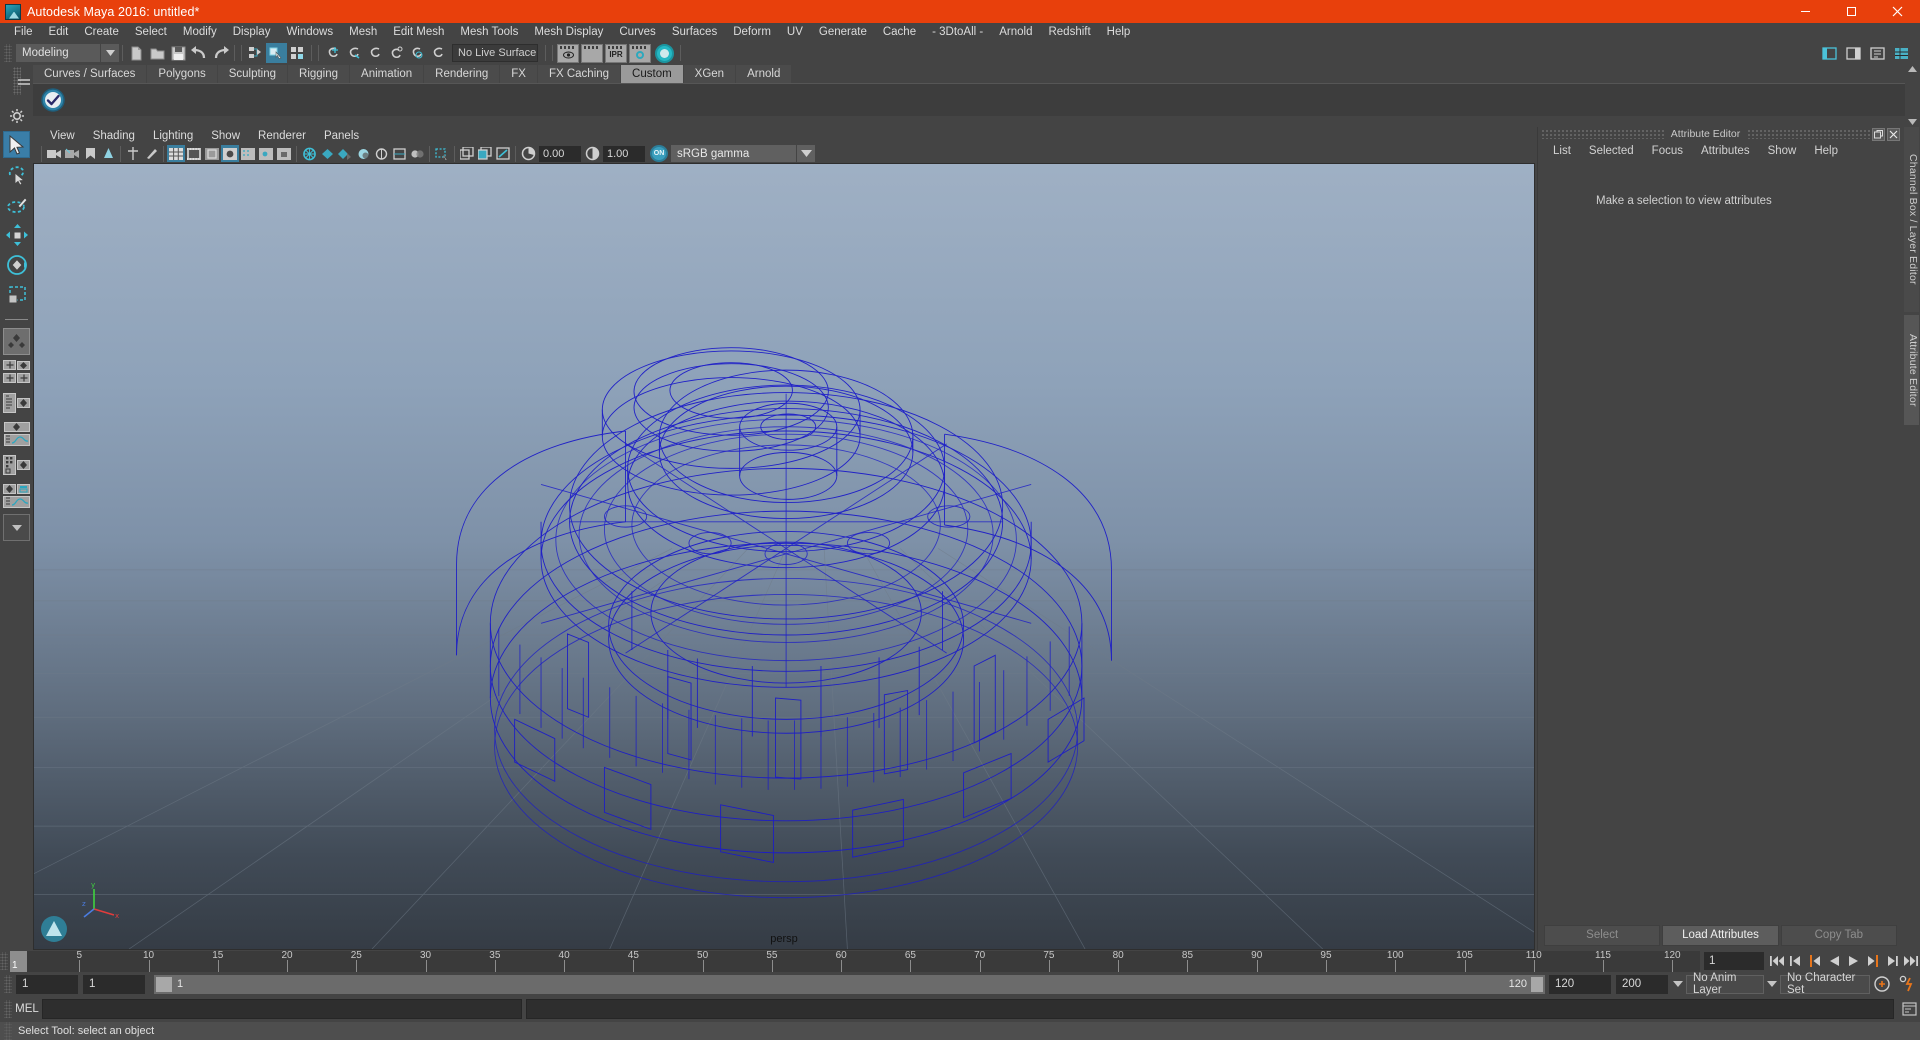 The height and width of the screenshot is (1040, 1920). What do you see at coordinates (23, 32) in the screenshot?
I see `menu-item-file: File` at bounding box center [23, 32].